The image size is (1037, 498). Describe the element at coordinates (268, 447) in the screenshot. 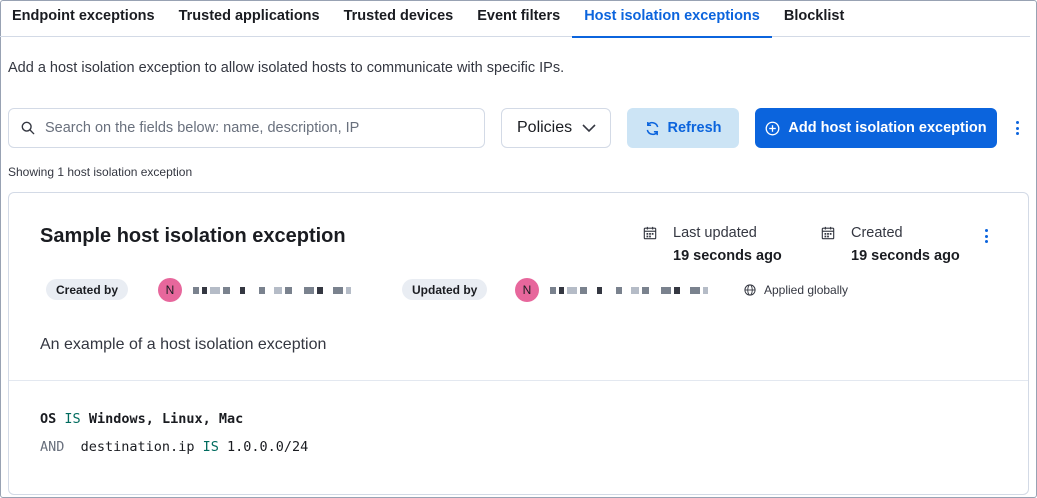

I see `condition-value: 1.0.0.0/24` at that location.